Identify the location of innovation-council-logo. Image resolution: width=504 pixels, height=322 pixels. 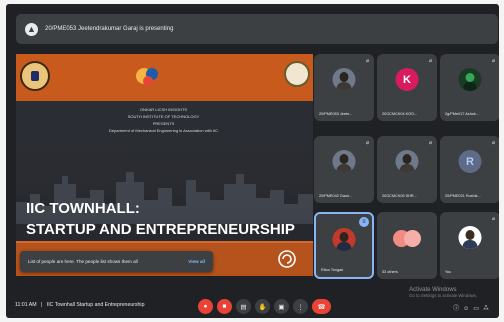
(147, 77).